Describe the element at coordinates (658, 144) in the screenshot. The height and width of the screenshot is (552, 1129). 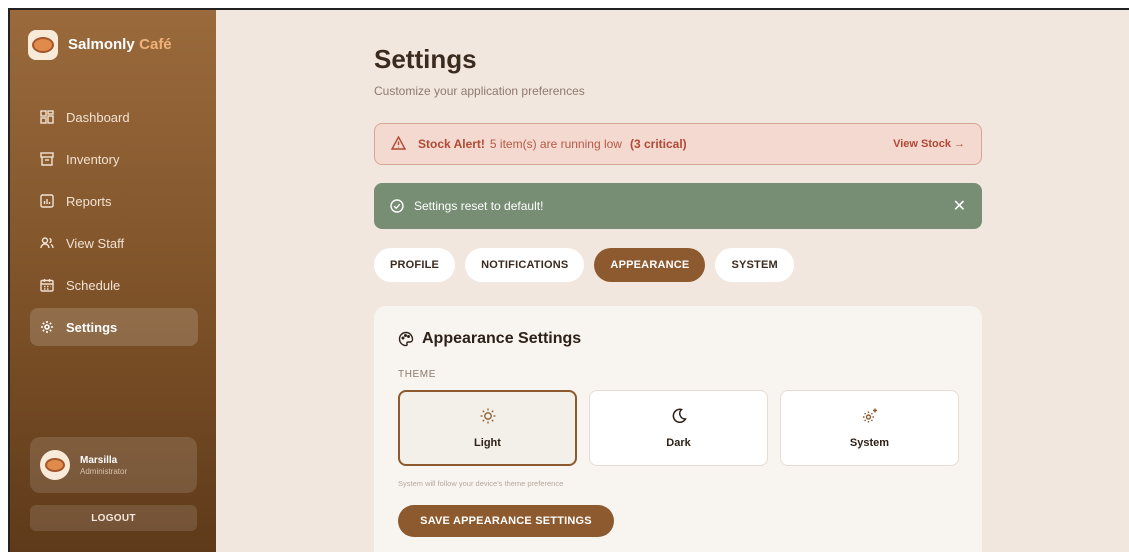
I see `alert-critical-count: (3 critical)` at that location.